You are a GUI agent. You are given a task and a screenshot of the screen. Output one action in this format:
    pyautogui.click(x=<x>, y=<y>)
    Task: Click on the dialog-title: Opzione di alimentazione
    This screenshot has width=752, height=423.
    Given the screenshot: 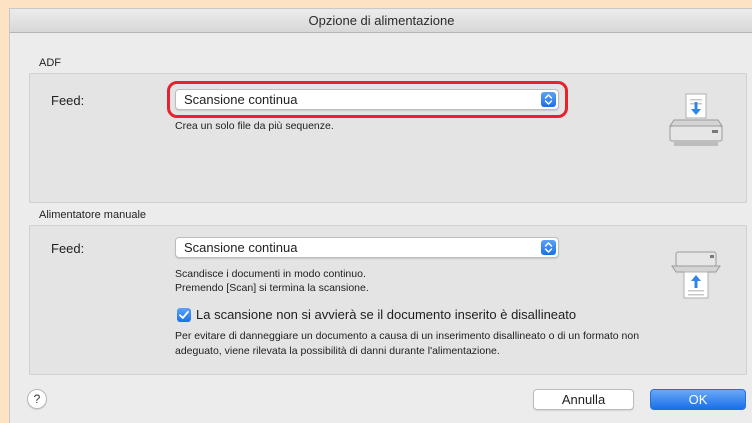 What is the action you would take?
    pyautogui.click(x=381, y=21)
    